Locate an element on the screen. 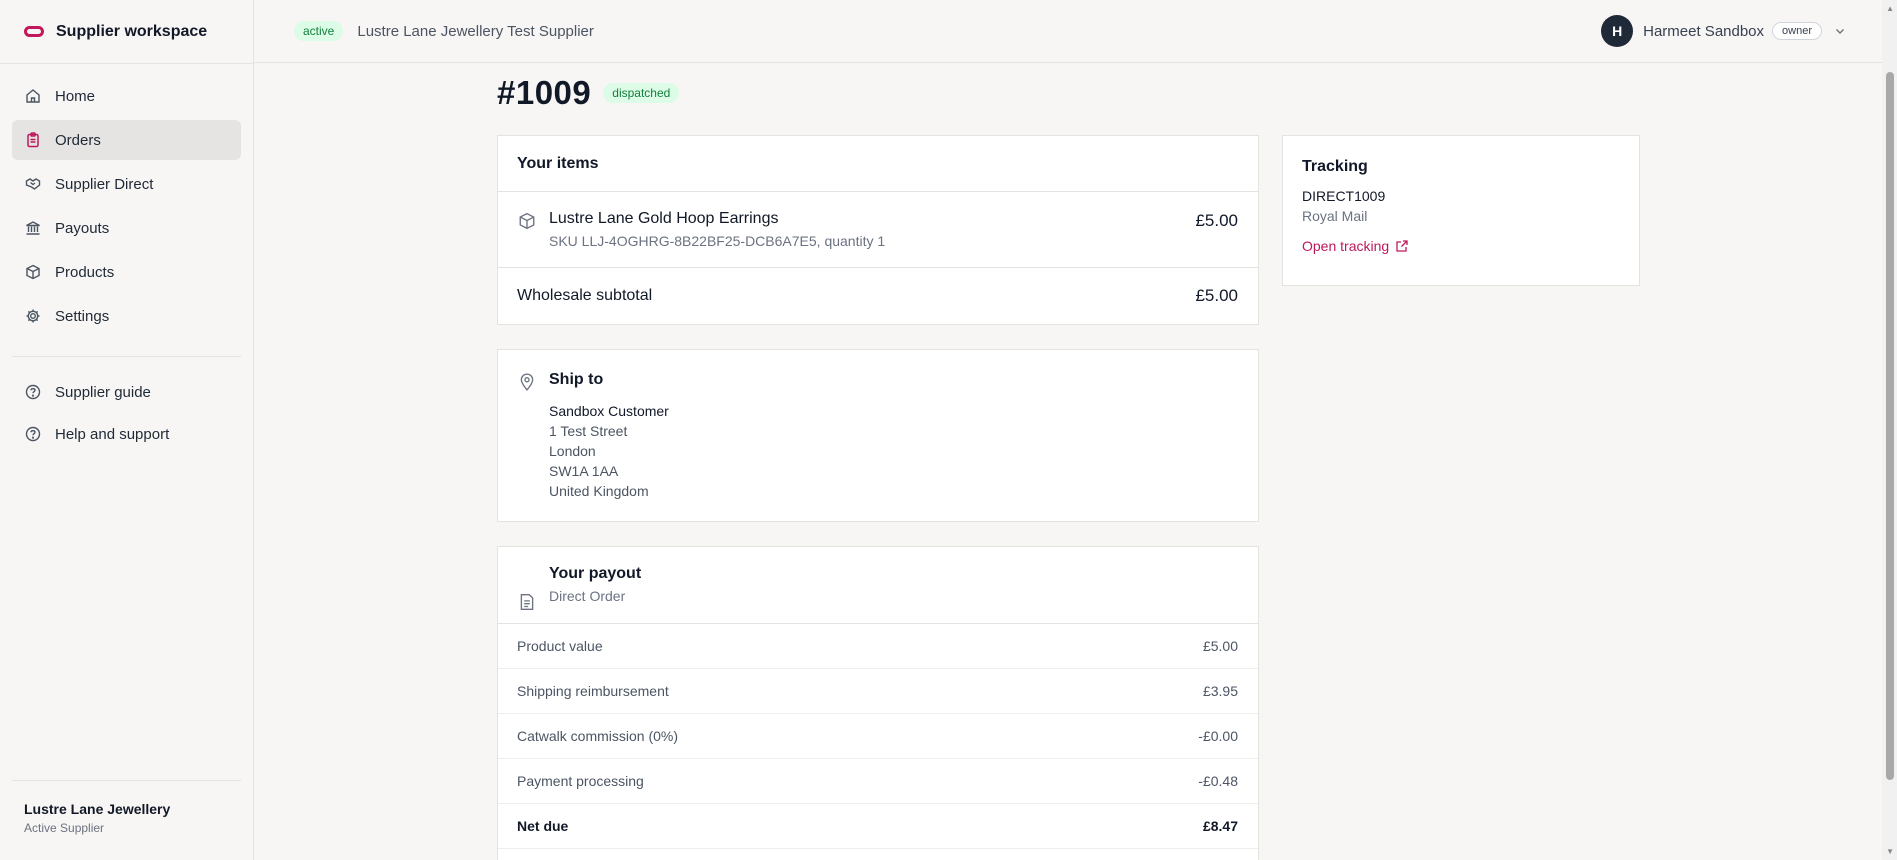 The height and width of the screenshot is (860, 1897). sidebar-divider is located at coordinates (126, 356).